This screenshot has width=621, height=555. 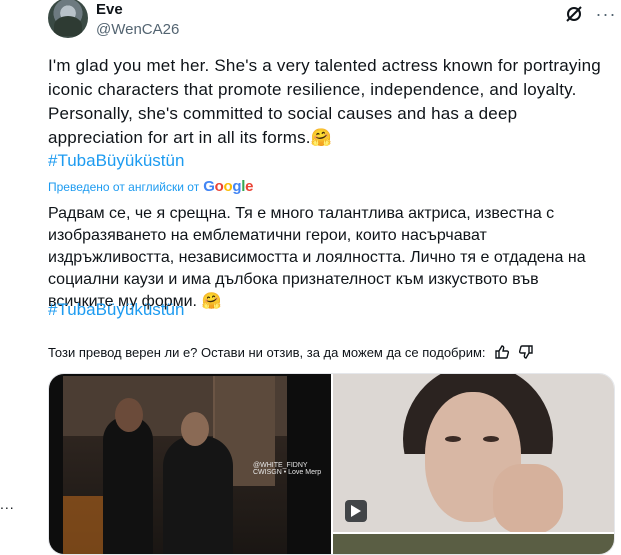 I want to click on author-name: Eve, so click(x=109, y=9).